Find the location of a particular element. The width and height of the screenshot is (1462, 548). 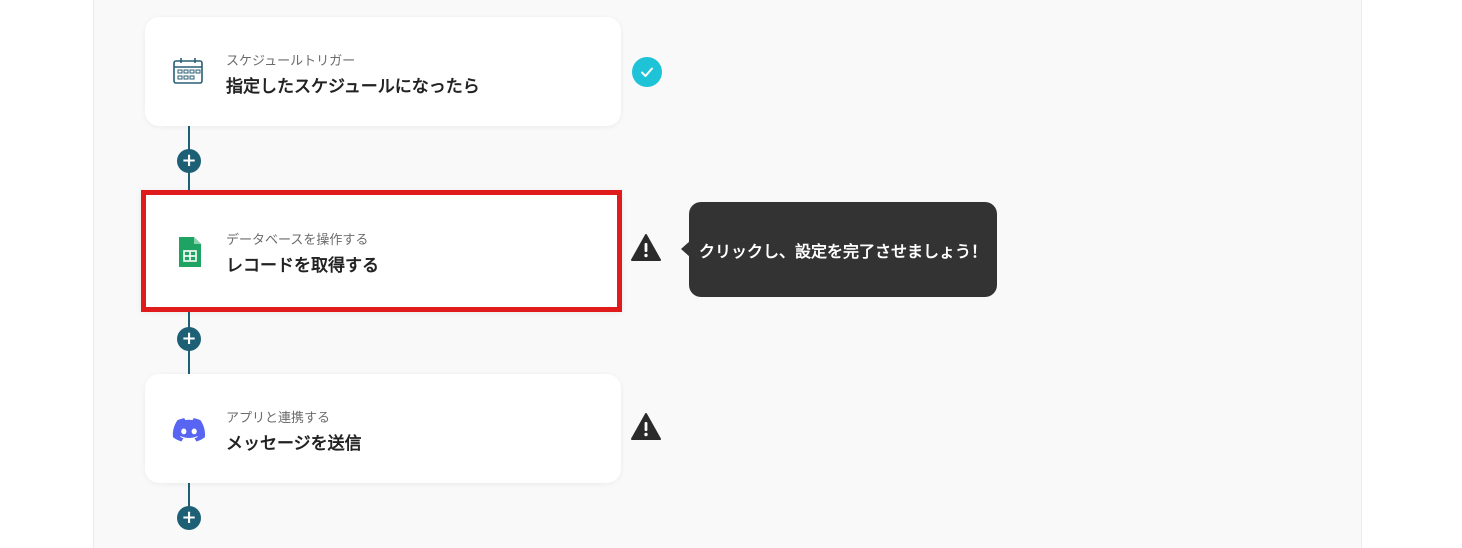

flow-step-card-get-records: データベースを操作する レコードを取得する is located at coordinates (381, 251).